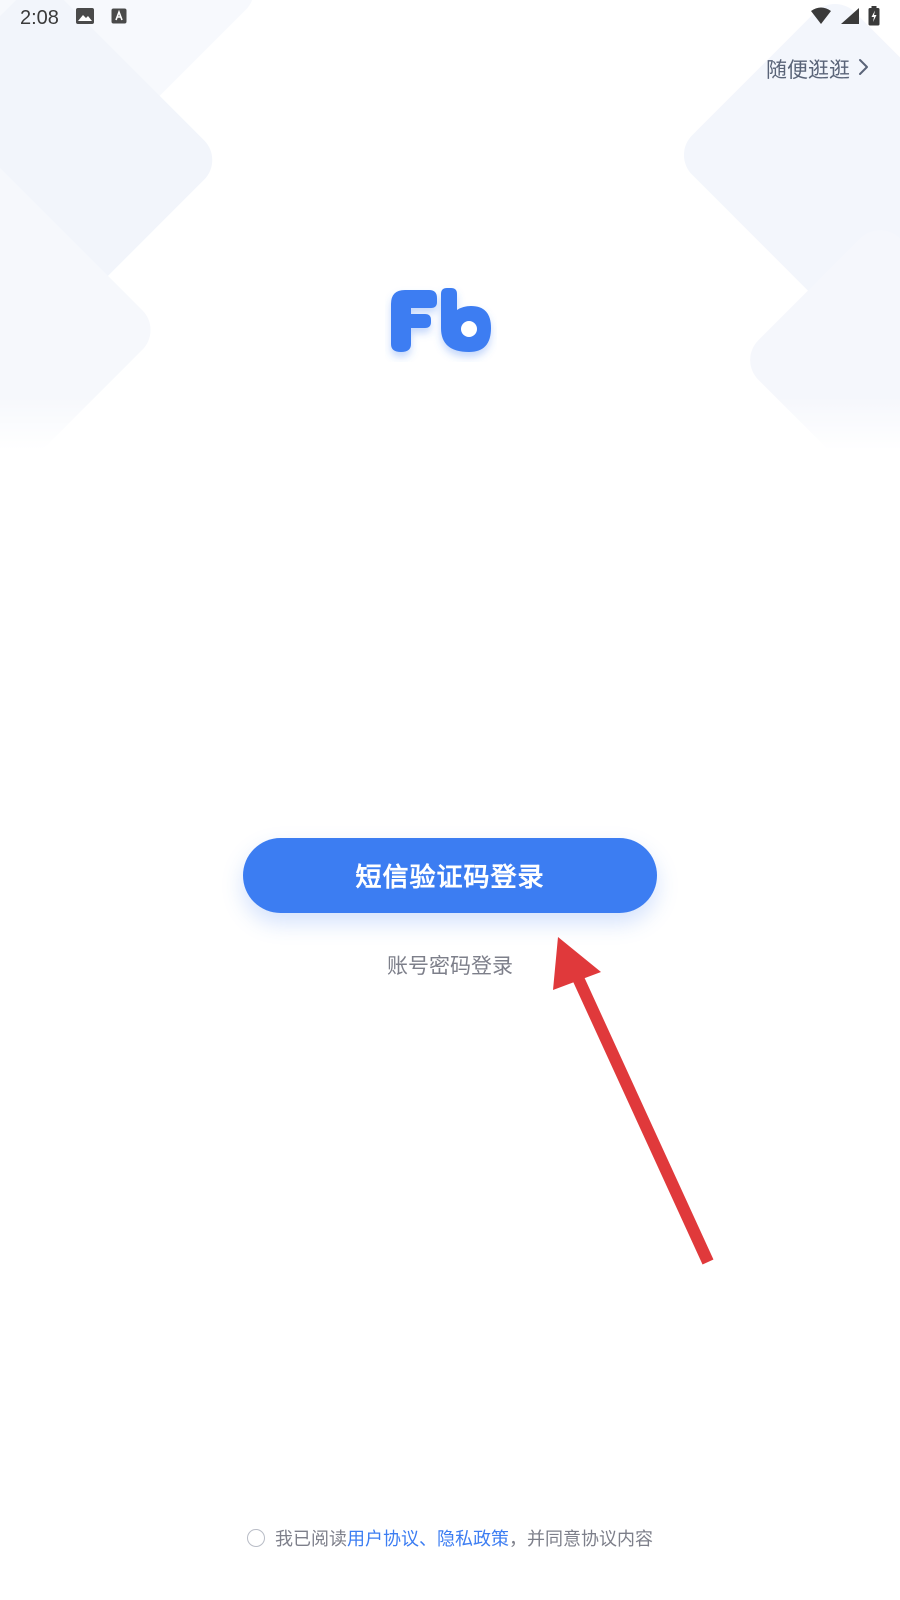 The height and width of the screenshot is (1600, 900). I want to click on image-icon, so click(85, 18).